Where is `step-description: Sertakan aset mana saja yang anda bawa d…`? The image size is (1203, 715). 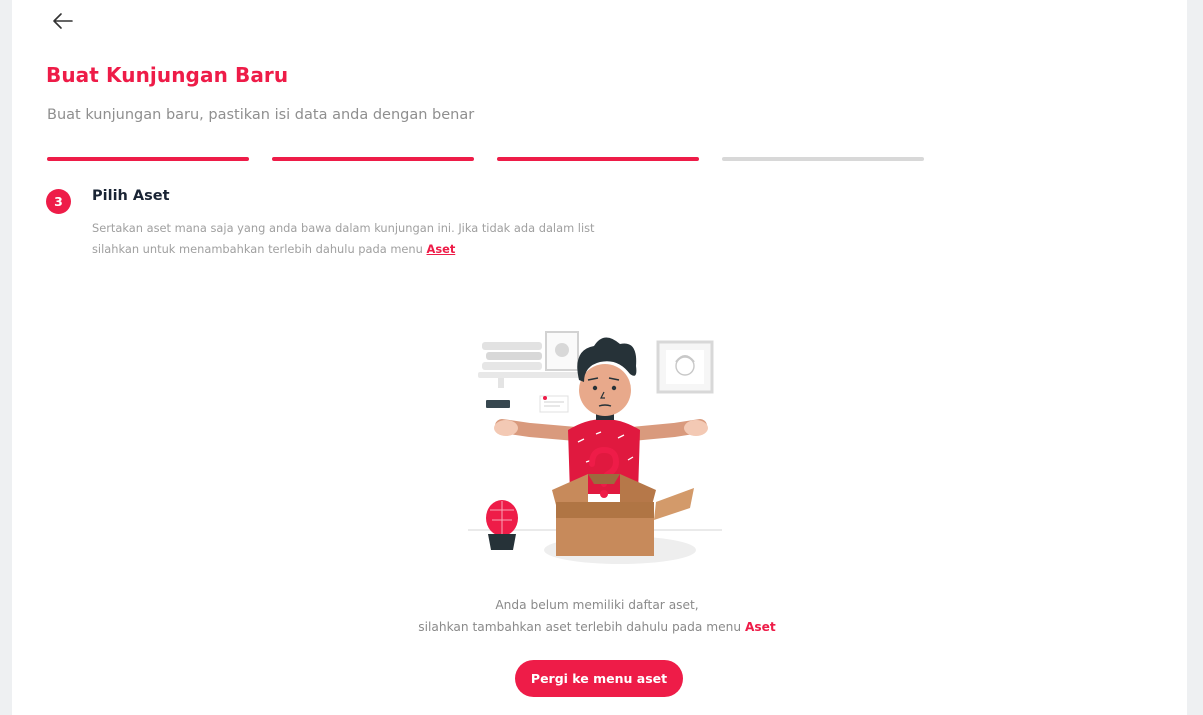 step-description: Sertakan aset mana saja yang anda bawa d… is located at coordinates (412, 239).